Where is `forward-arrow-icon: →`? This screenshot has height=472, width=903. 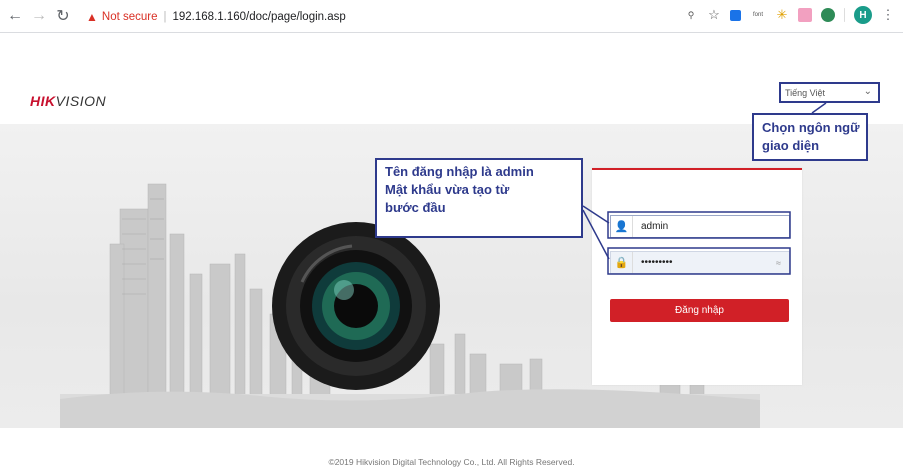
forward-arrow-icon: → is located at coordinates (39, 16).